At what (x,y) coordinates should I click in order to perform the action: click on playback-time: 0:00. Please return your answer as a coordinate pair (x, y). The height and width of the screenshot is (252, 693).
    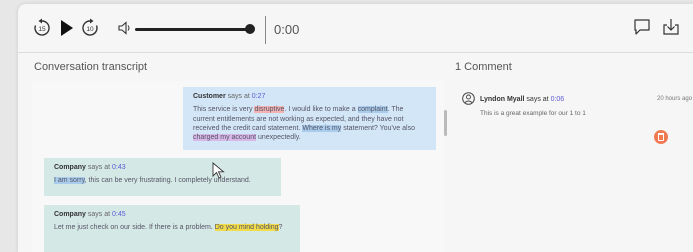
    Looking at the image, I should click on (287, 29).